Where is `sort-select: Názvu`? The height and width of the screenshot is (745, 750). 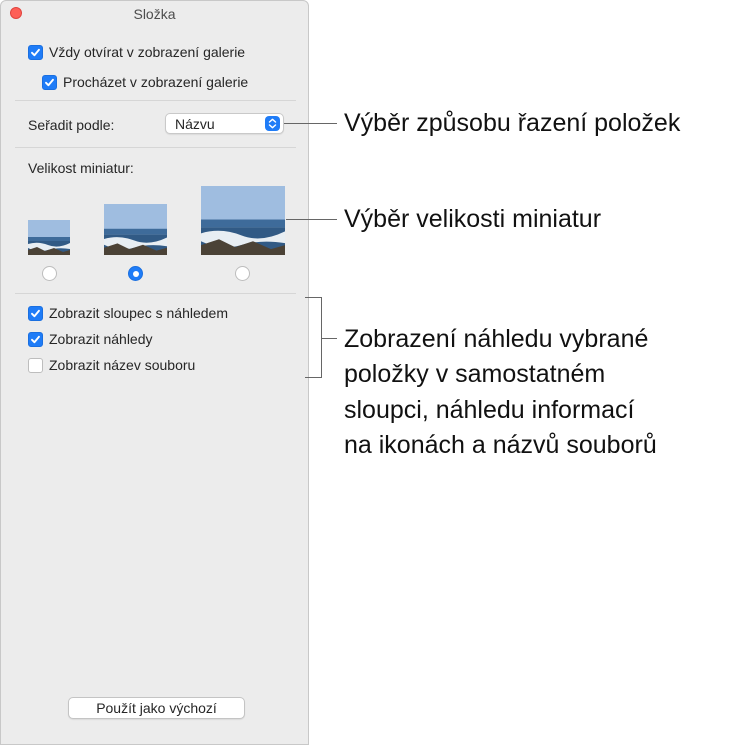
sort-select: Názvu is located at coordinates (224, 123).